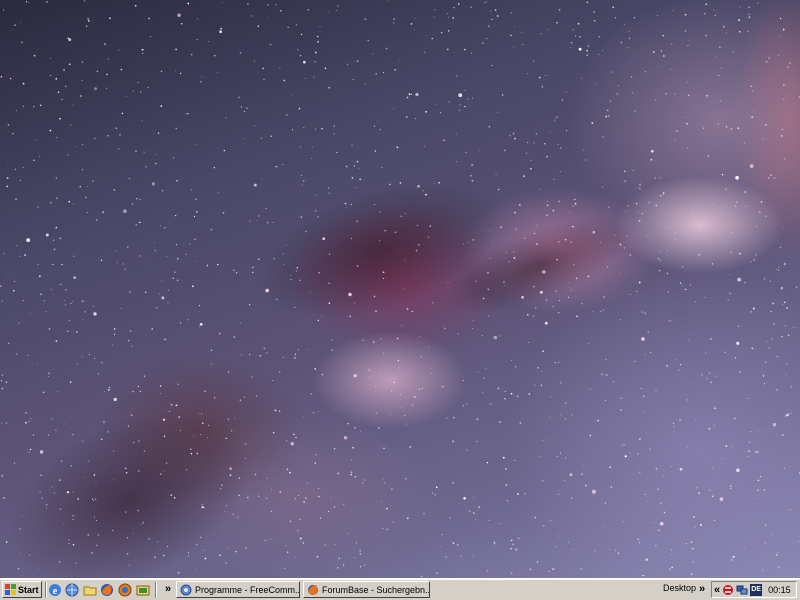  What do you see at coordinates (702, 589) in the screenshot?
I see `desktop-toolbar-chevron: »` at bounding box center [702, 589].